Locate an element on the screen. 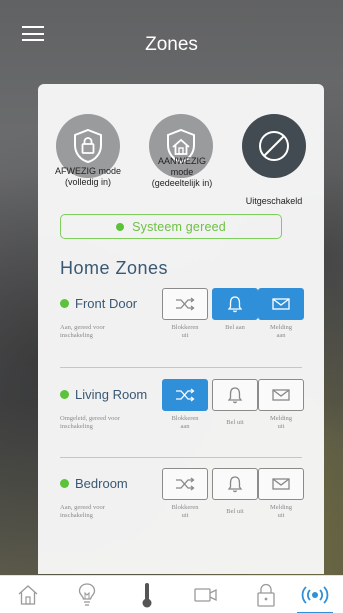  system-status-text: Systeem gereed is located at coordinates (179, 226).